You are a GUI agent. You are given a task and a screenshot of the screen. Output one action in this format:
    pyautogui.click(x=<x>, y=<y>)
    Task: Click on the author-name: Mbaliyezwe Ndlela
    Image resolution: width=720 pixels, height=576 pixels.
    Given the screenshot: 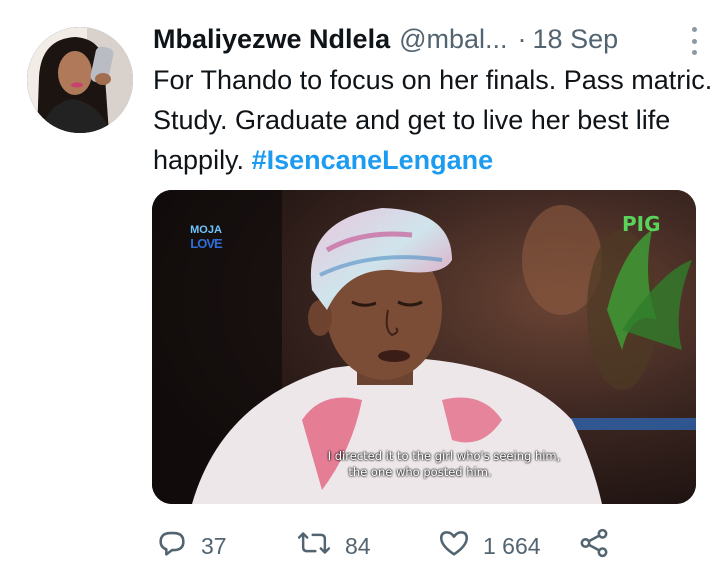 What is the action you would take?
    pyautogui.click(x=271, y=39)
    